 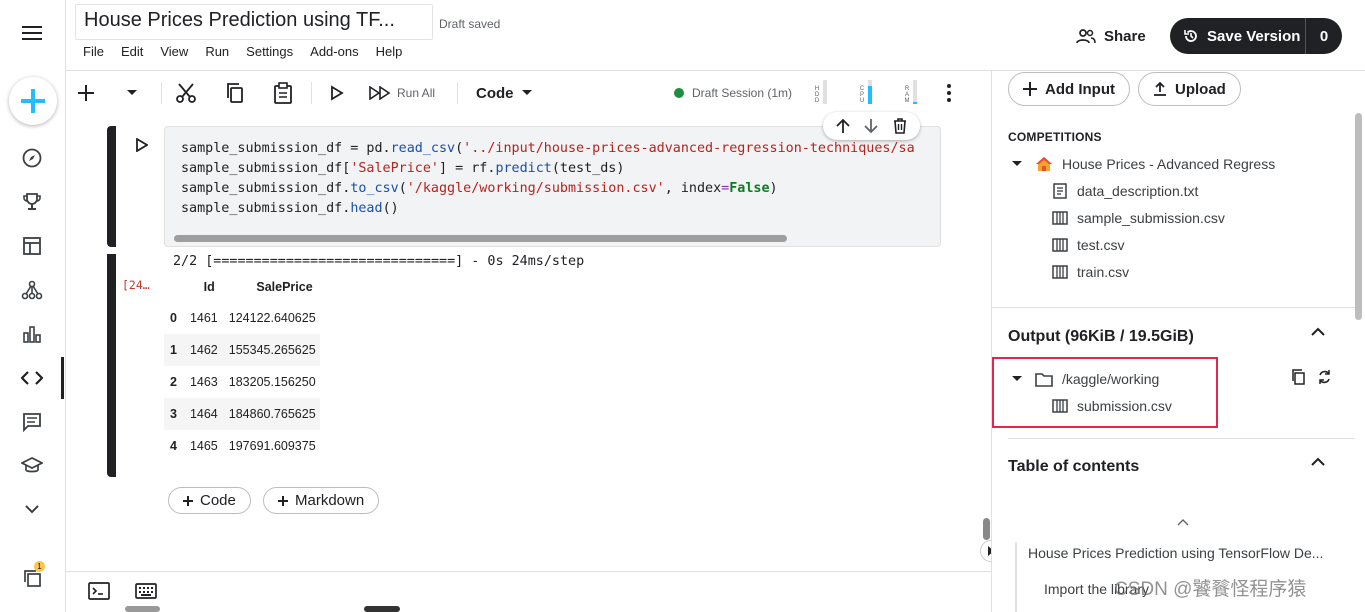 What do you see at coordinates (321, 500) in the screenshot?
I see `add-markdown-cell-button: Markdown` at bounding box center [321, 500].